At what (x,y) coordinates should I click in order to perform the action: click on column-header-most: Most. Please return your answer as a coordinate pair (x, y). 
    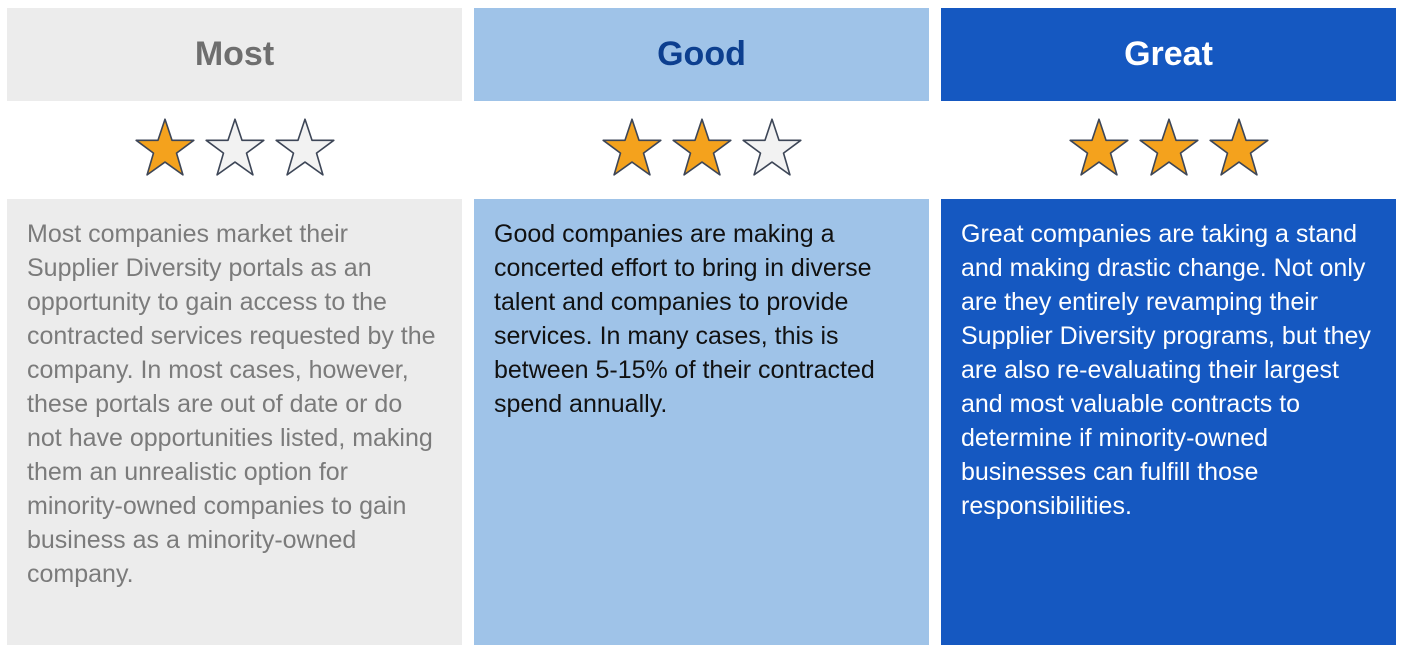
    Looking at the image, I should click on (234, 54).